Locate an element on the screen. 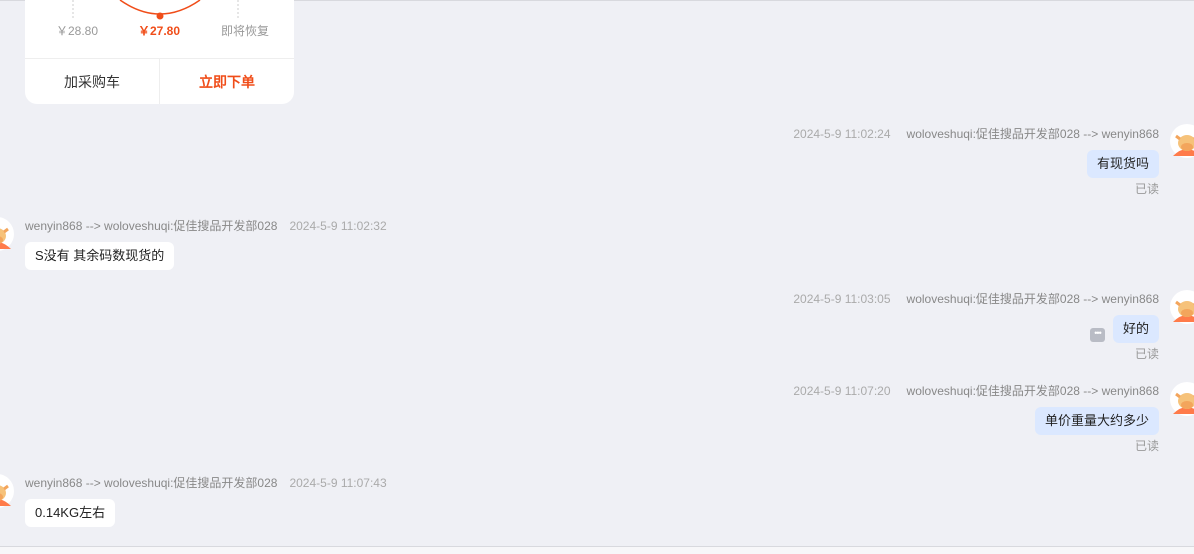 This screenshot has width=1194, height=554. price-trend-curve is located at coordinates (160, 7).